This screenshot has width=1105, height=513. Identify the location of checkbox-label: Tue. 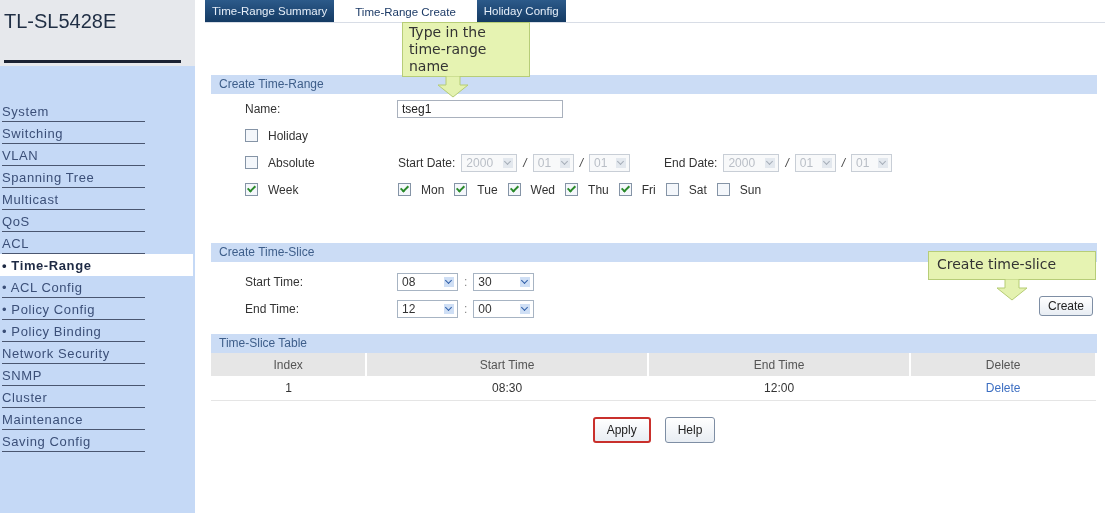
(487, 189).